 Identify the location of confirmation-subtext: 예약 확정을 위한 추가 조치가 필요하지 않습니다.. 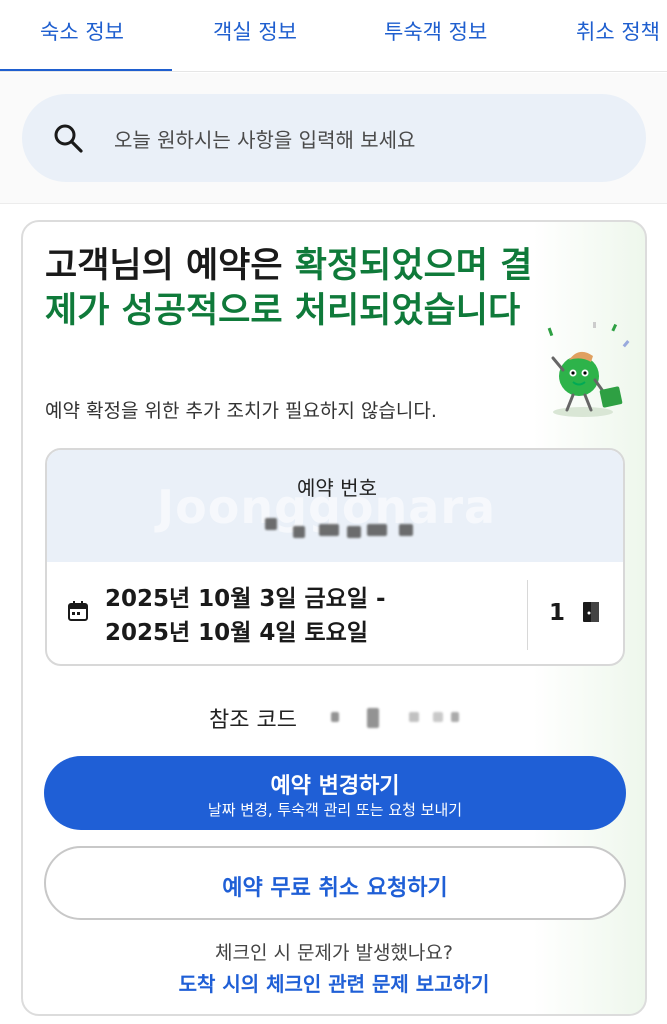
(241, 411).